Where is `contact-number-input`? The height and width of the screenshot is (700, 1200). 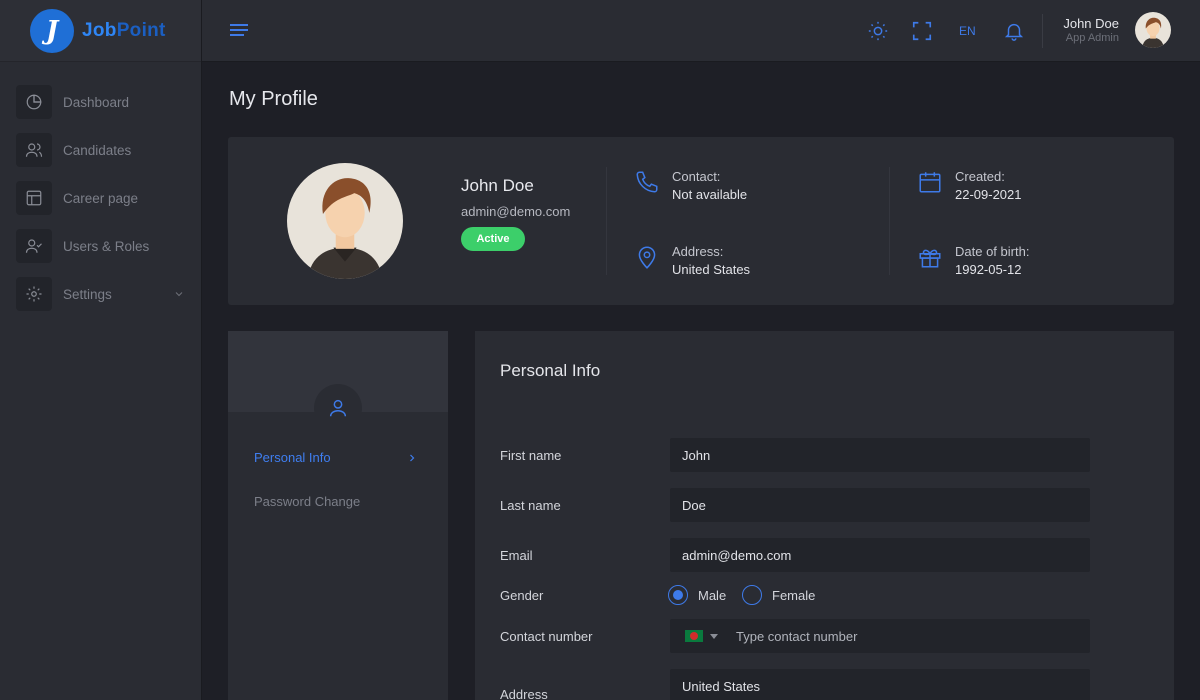 contact-number-input is located at coordinates (896, 636).